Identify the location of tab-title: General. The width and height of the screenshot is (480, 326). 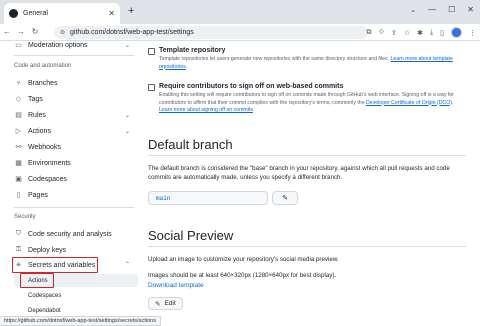
(35, 13).